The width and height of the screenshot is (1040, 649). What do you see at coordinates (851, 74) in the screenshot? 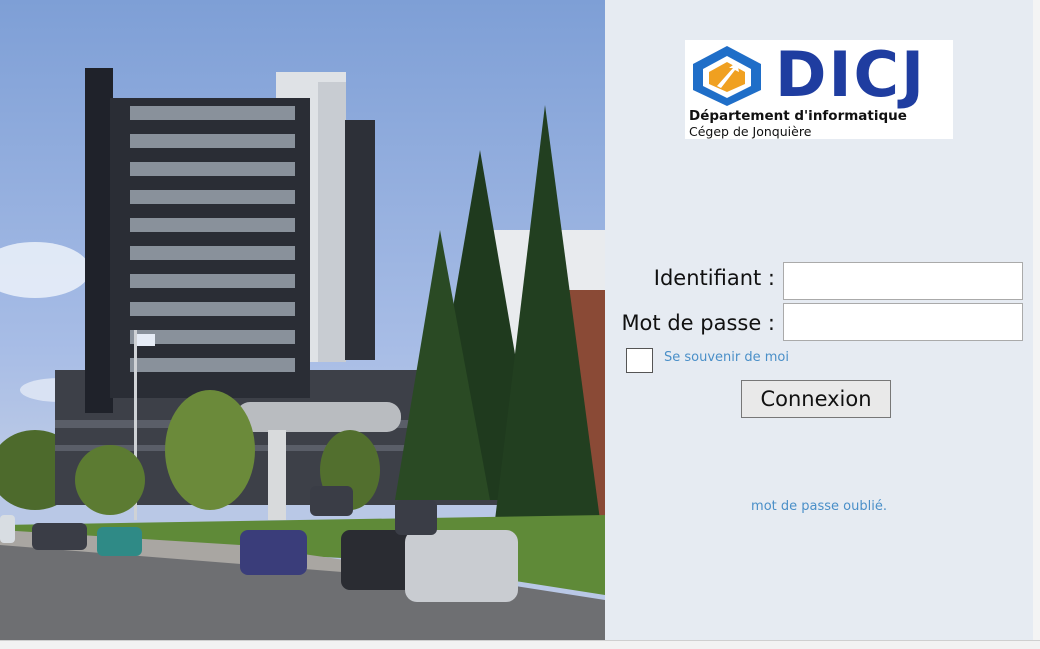
I see `logo-wordmark: DICJ` at bounding box center [851, 74].